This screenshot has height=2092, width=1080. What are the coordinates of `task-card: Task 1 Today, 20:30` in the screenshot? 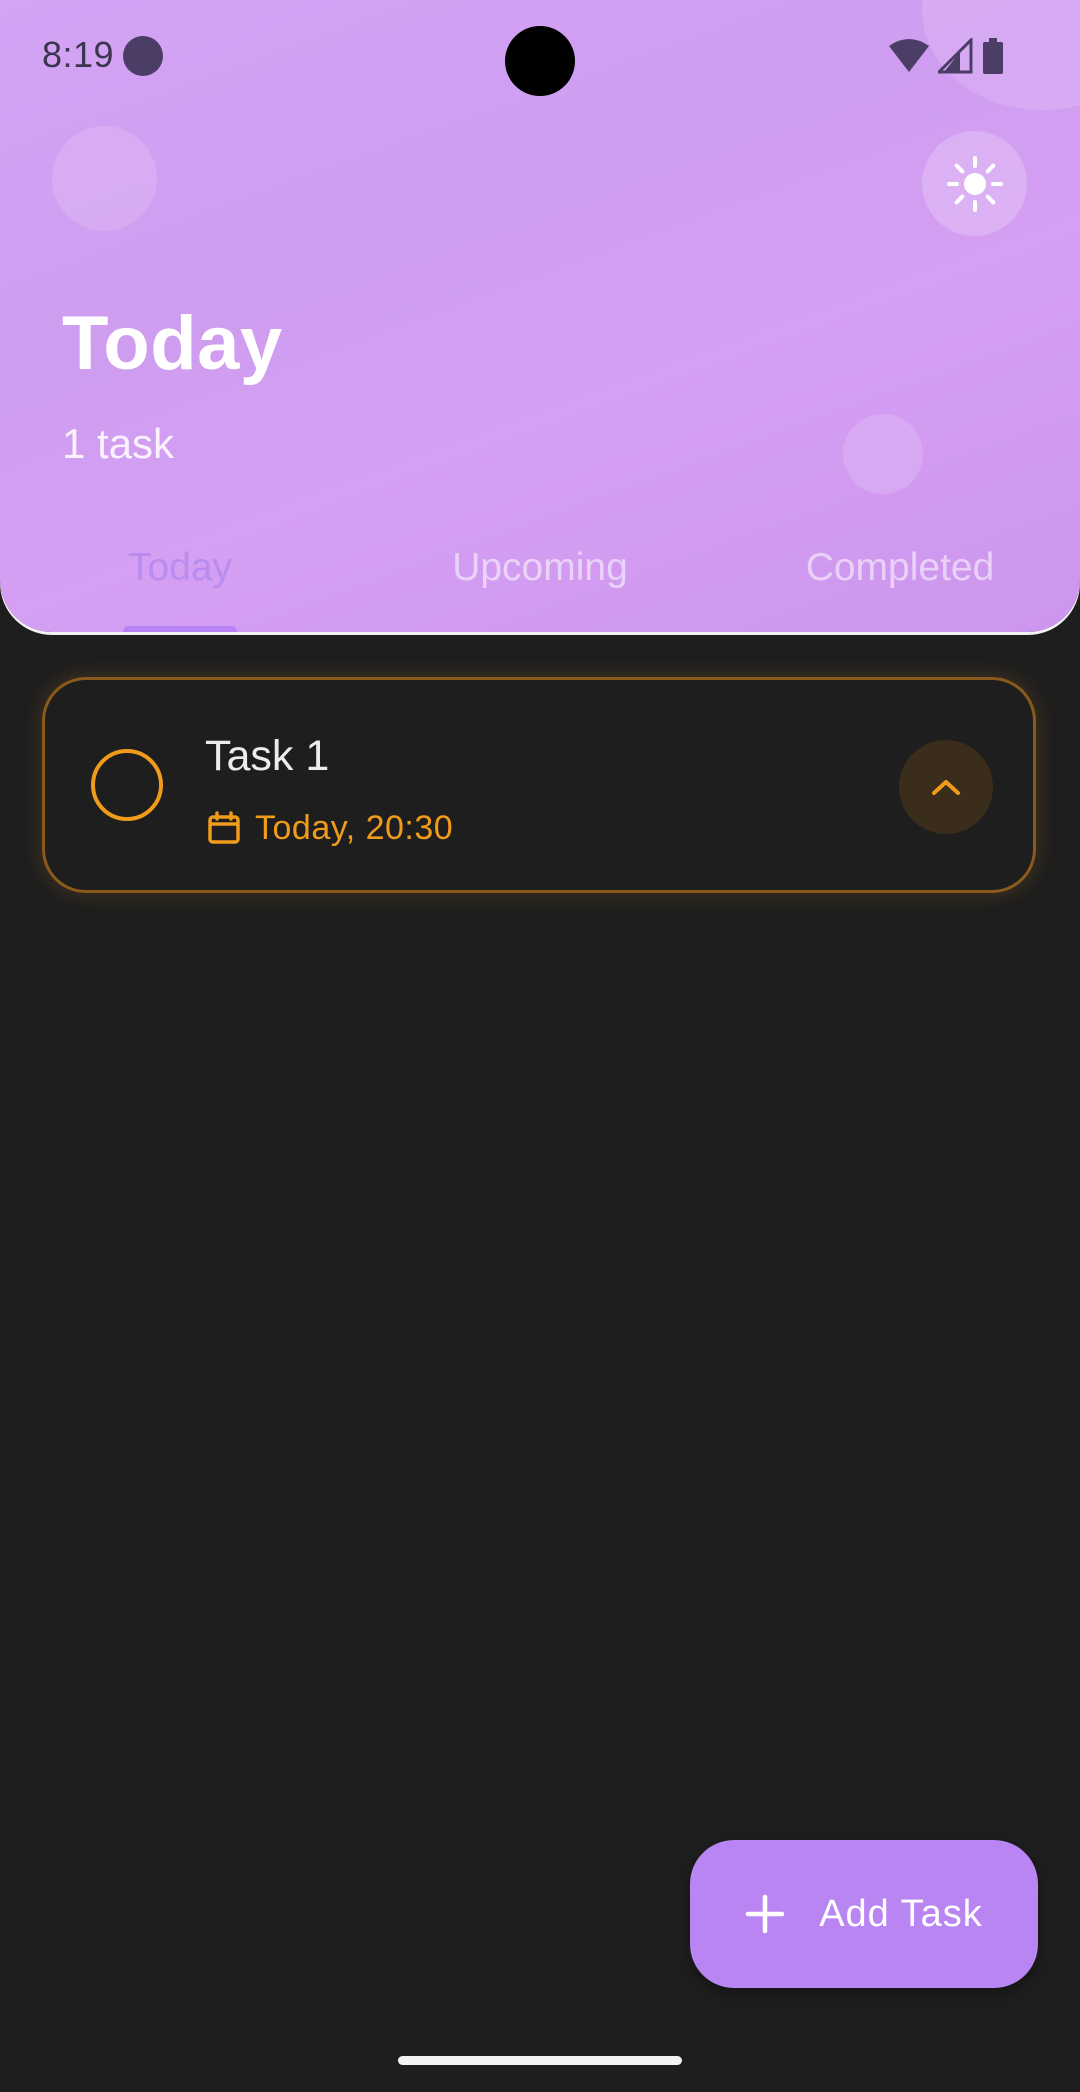 It's located at (539, 785).